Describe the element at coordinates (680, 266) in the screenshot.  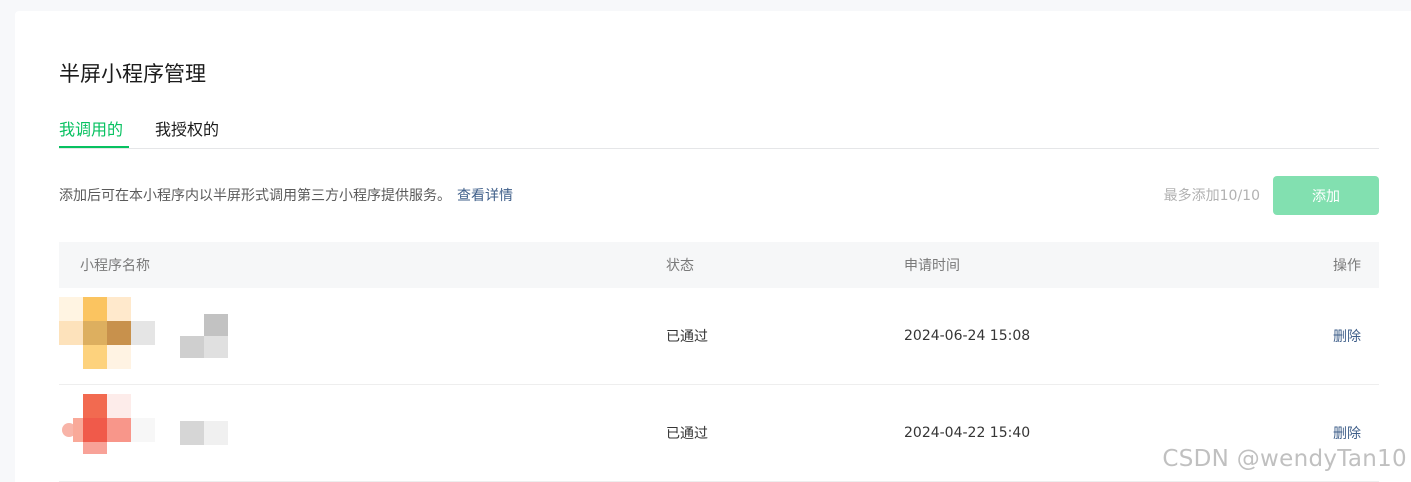
I see `header-status: 状态` at that location.